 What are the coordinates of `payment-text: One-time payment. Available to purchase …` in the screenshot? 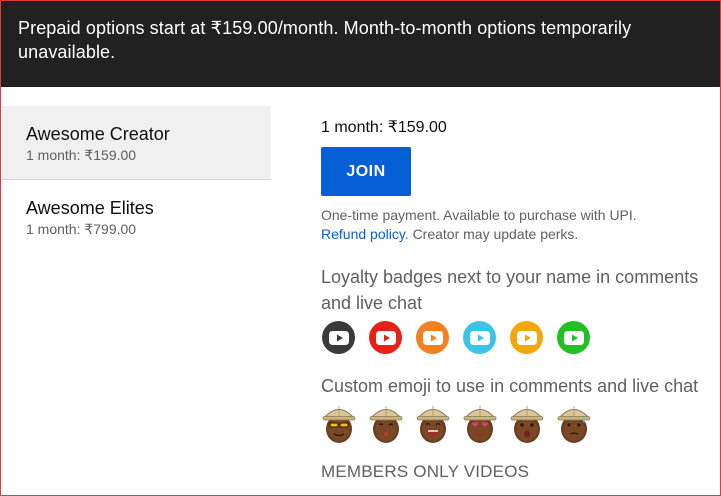 It's located at (479, 215).